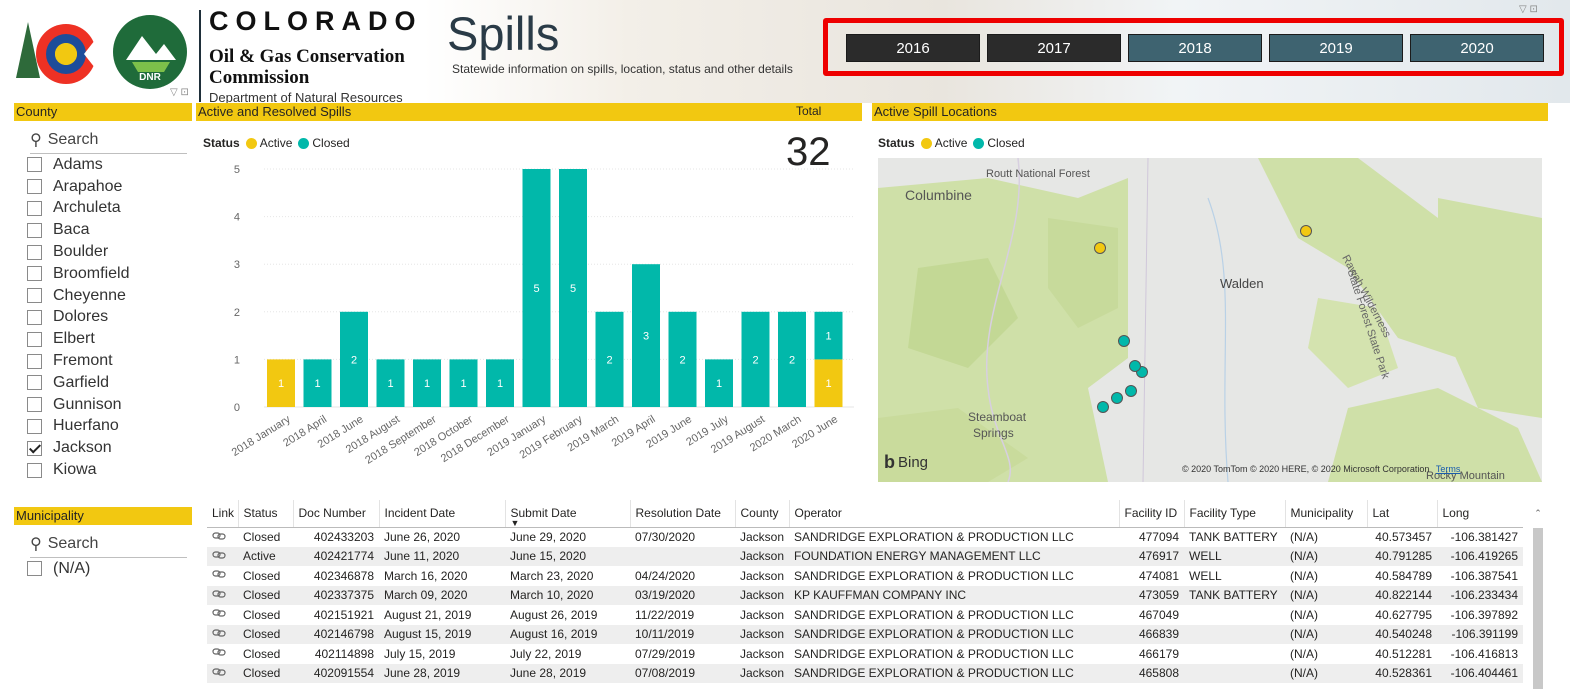  Describe the element at coordinates (73, 544) in the screenshot. I see `municipality-search-input: Search` at that location.